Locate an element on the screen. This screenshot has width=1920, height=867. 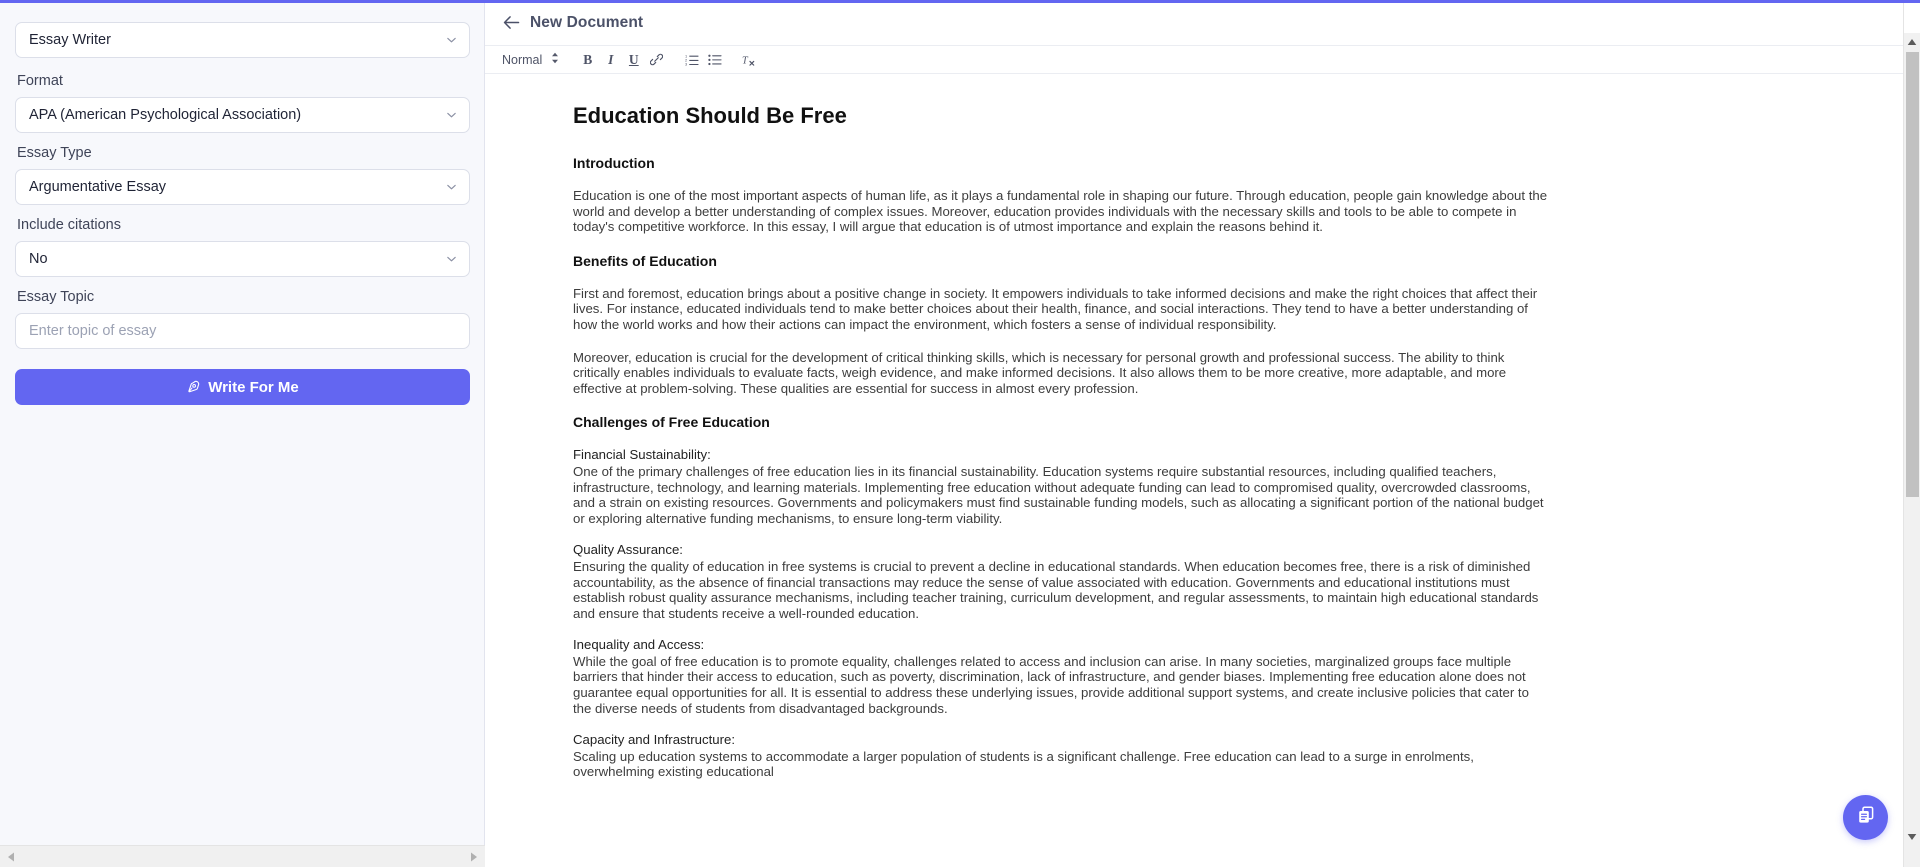
format-select: APA (American Psychological Association) is located at coordinates (242, 115).